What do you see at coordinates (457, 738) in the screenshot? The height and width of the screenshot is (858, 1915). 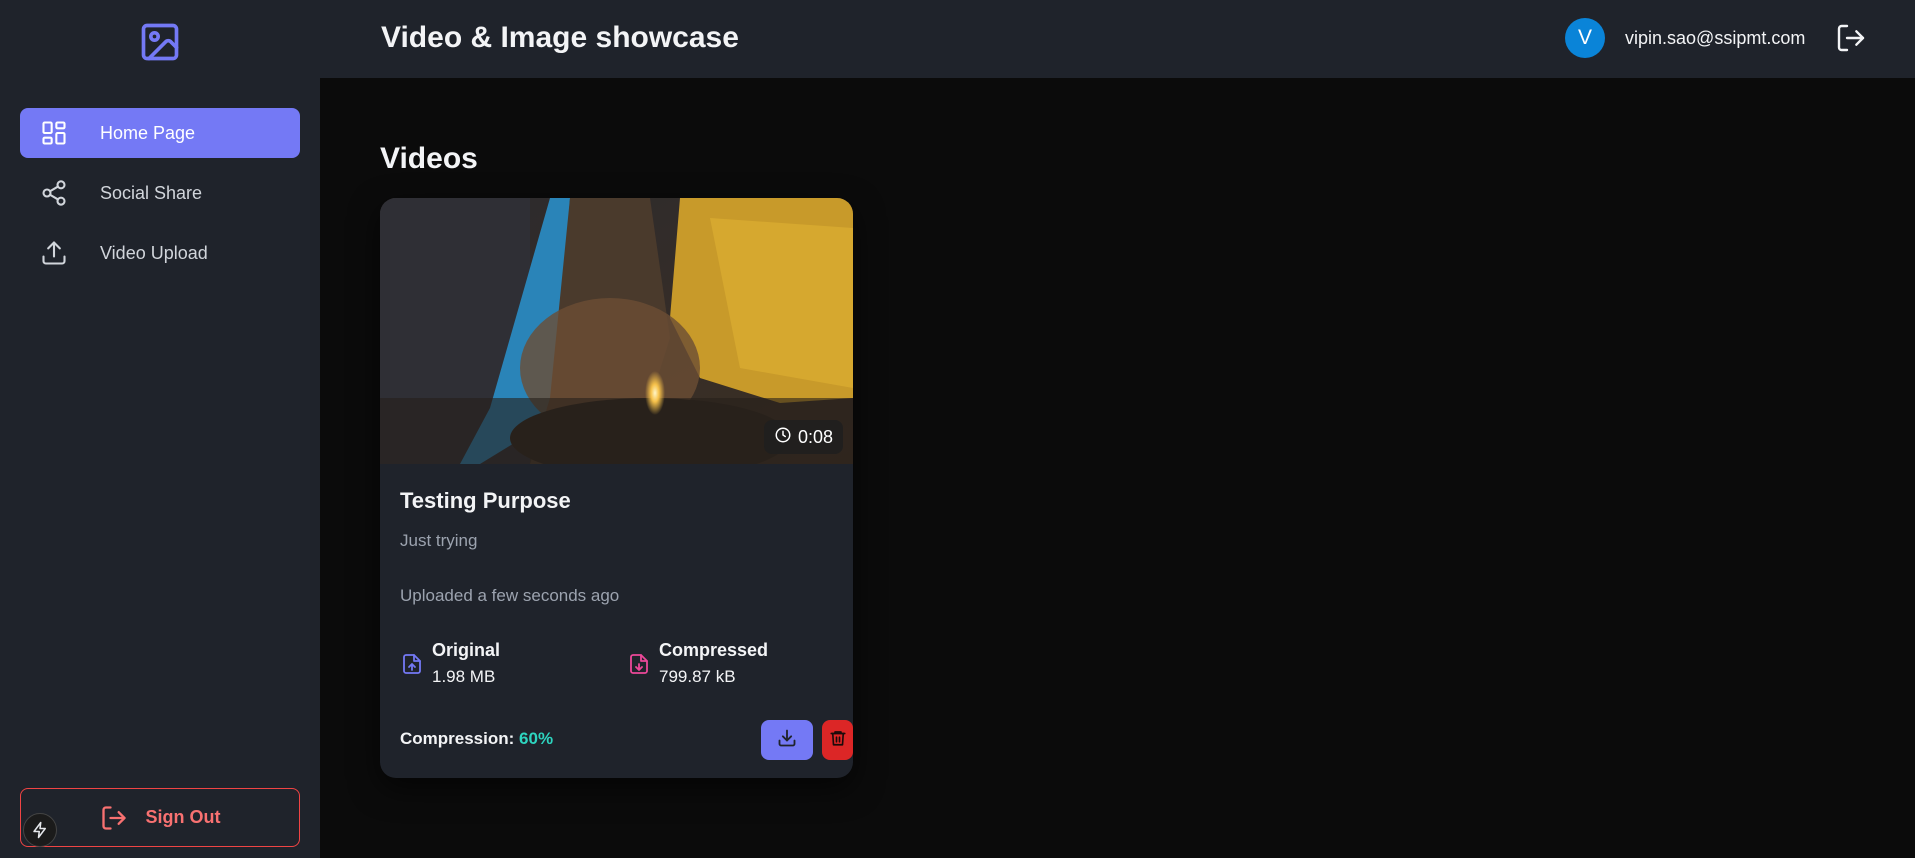 I see `compression-label: Compression:` at bounding box center [457, 738].